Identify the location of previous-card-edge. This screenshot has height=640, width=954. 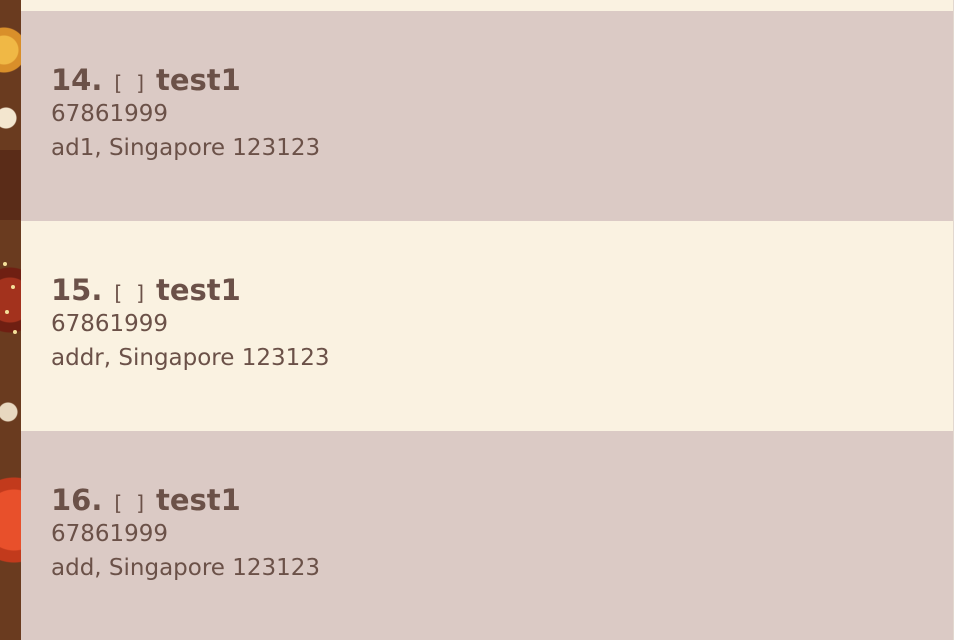
(487, 5).